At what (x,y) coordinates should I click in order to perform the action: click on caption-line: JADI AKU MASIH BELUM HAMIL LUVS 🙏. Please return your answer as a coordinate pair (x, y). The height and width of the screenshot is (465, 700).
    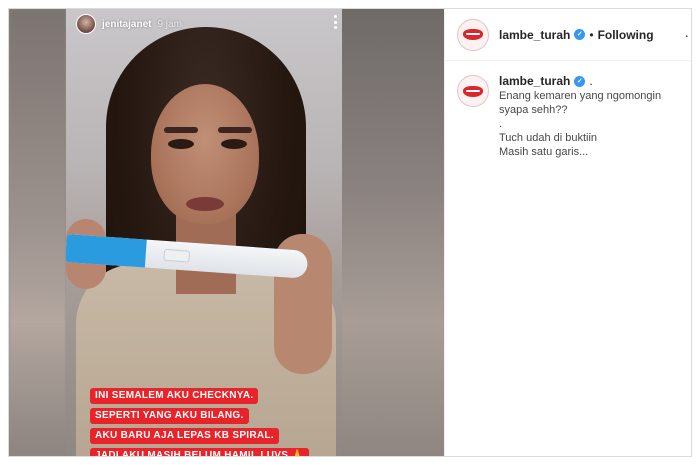
    Looking at the image, I should click on (200, 452).